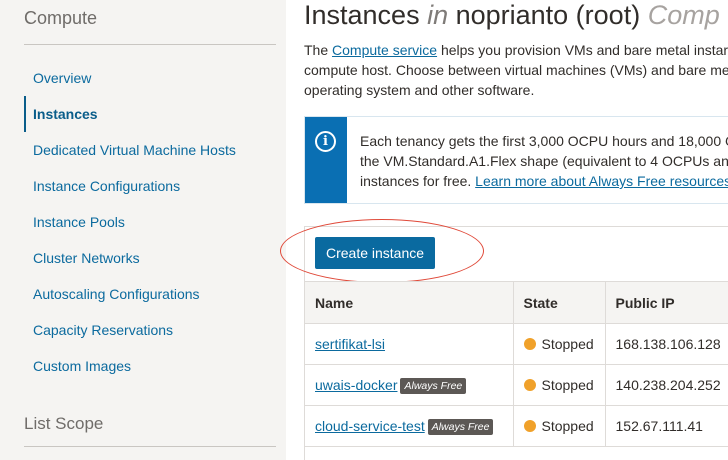 The height and width of the screenshot is (460, 728). I want to click on instance-public-ip: 168.138.106.128, so click(666, 344).